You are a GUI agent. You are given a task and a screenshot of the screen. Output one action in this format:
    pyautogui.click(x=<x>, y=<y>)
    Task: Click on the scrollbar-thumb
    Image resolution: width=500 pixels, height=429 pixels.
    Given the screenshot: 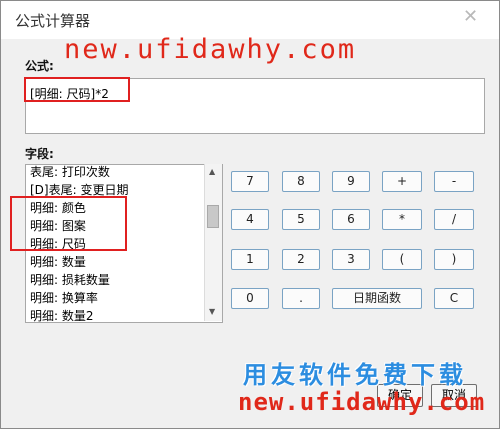 What is the action you would take?
    pyautogui.click(x=213, y=216)
    